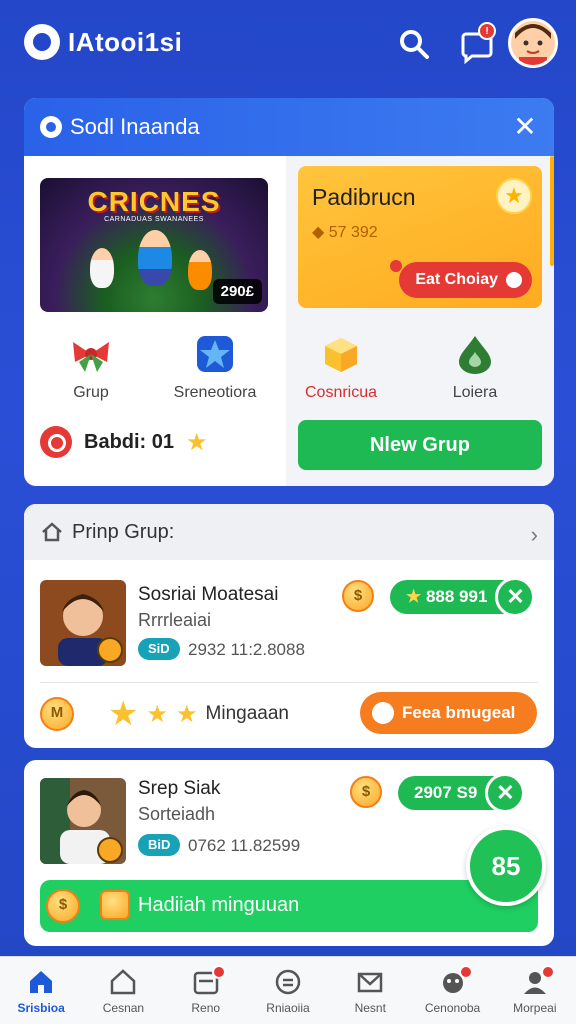 Image resolution: width=576 pixels, height=1024 pixels. I want to click on tab-morpeai: Morpeai, so click(535, 990).